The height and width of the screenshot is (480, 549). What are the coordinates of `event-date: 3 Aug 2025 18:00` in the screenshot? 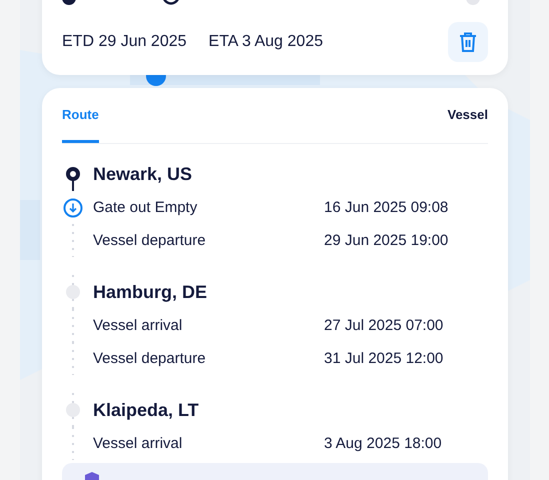 It's located at (383, 443).